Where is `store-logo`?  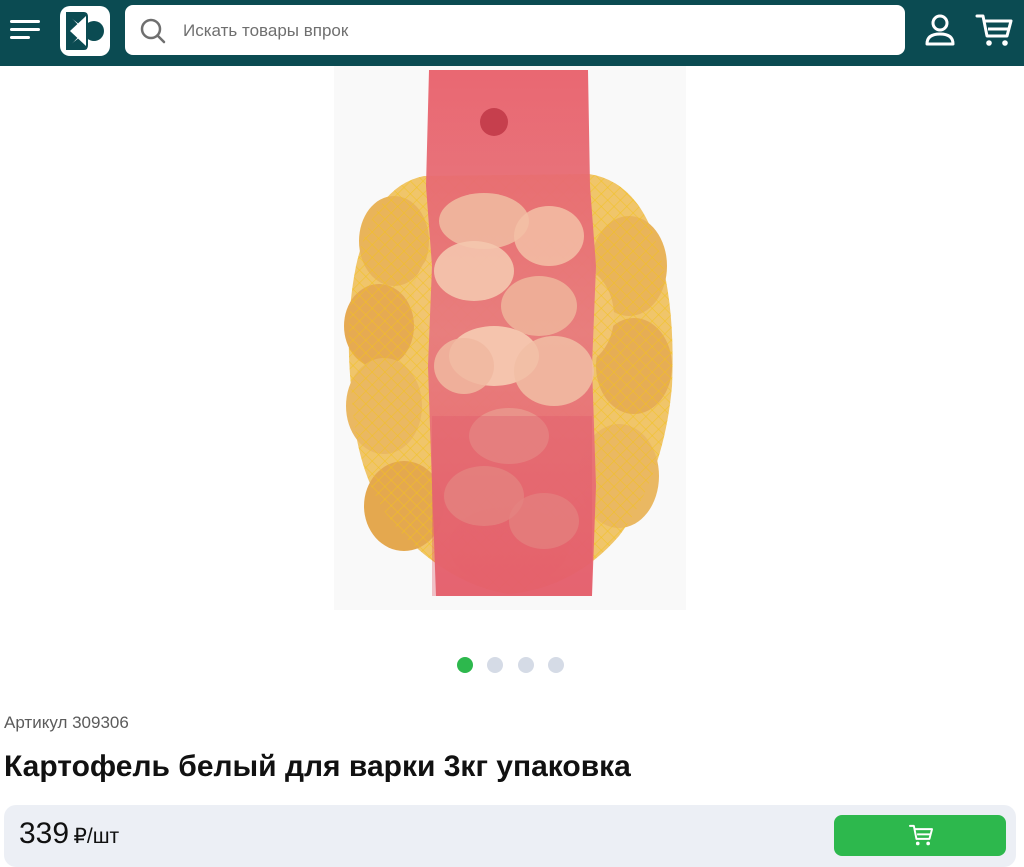
store-logo is located at coordinates (85, 31).